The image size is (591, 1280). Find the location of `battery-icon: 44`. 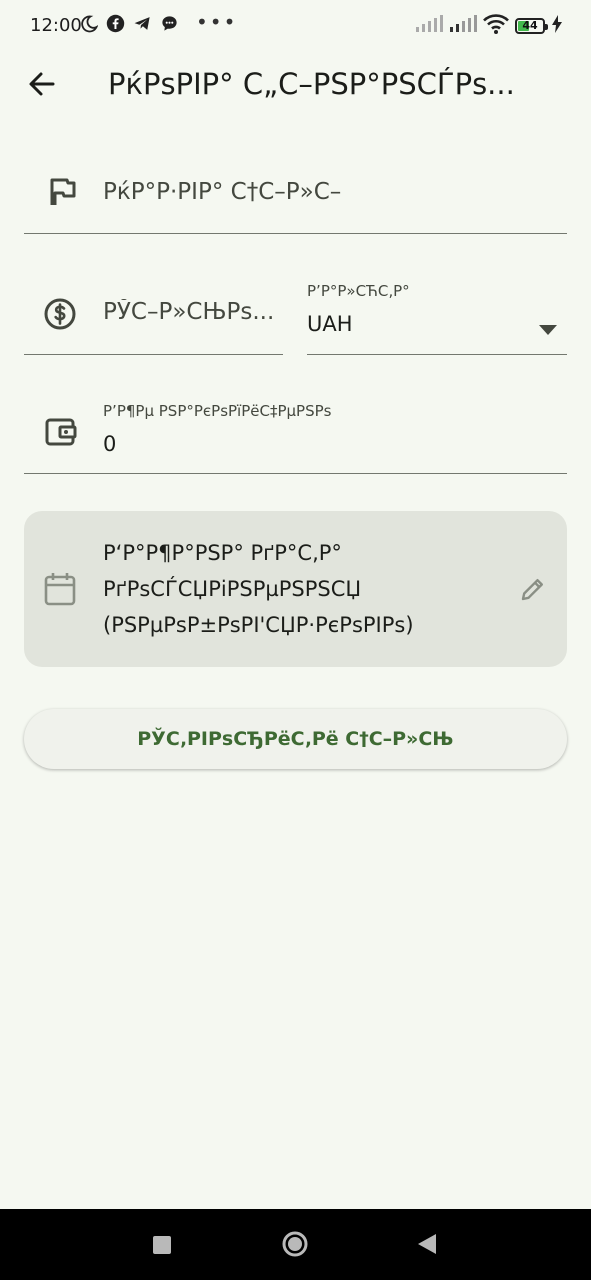

battery-icon: 44 is located at coordinates (531, 26).